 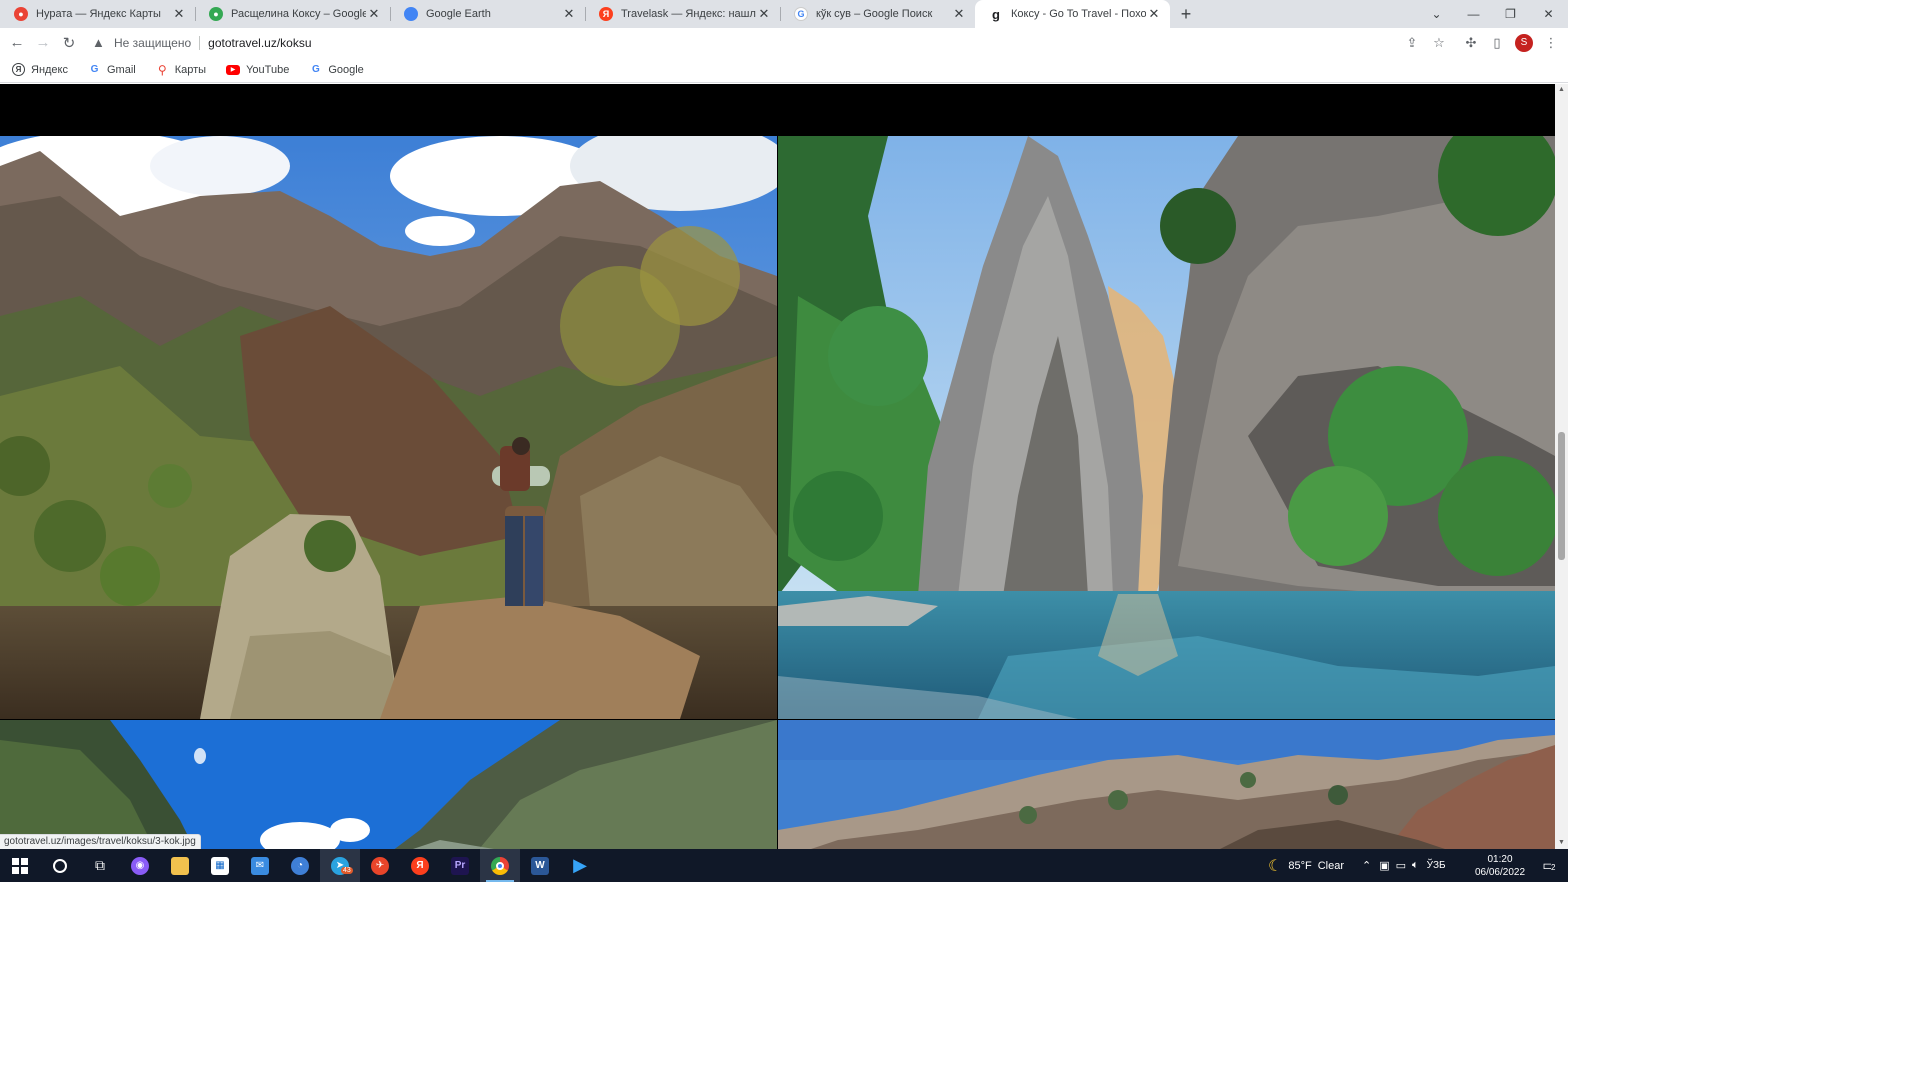 I want to click on taskbar-app-store: ▦, so click(x=220, y=865).